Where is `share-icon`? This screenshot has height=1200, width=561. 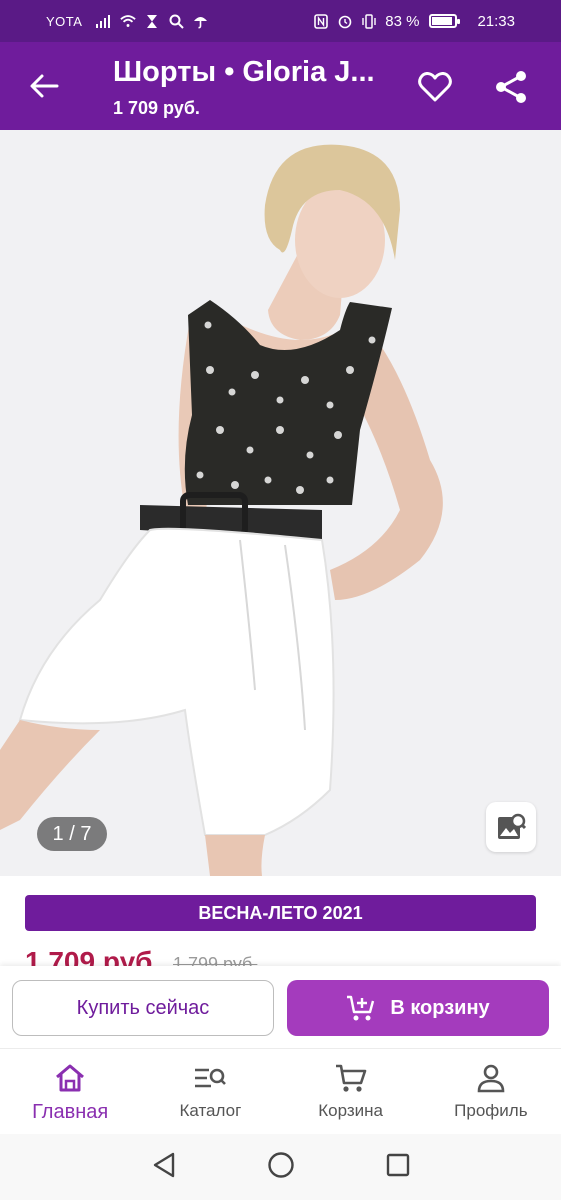 share-icon is located at coordinates (511, 87).